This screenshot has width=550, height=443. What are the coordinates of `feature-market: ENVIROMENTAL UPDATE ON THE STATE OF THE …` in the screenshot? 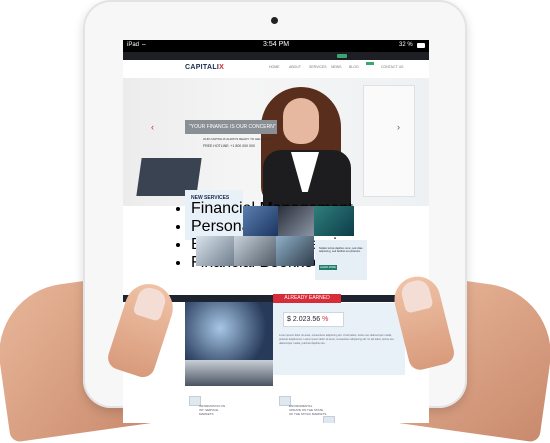 It's located at (307, 410).